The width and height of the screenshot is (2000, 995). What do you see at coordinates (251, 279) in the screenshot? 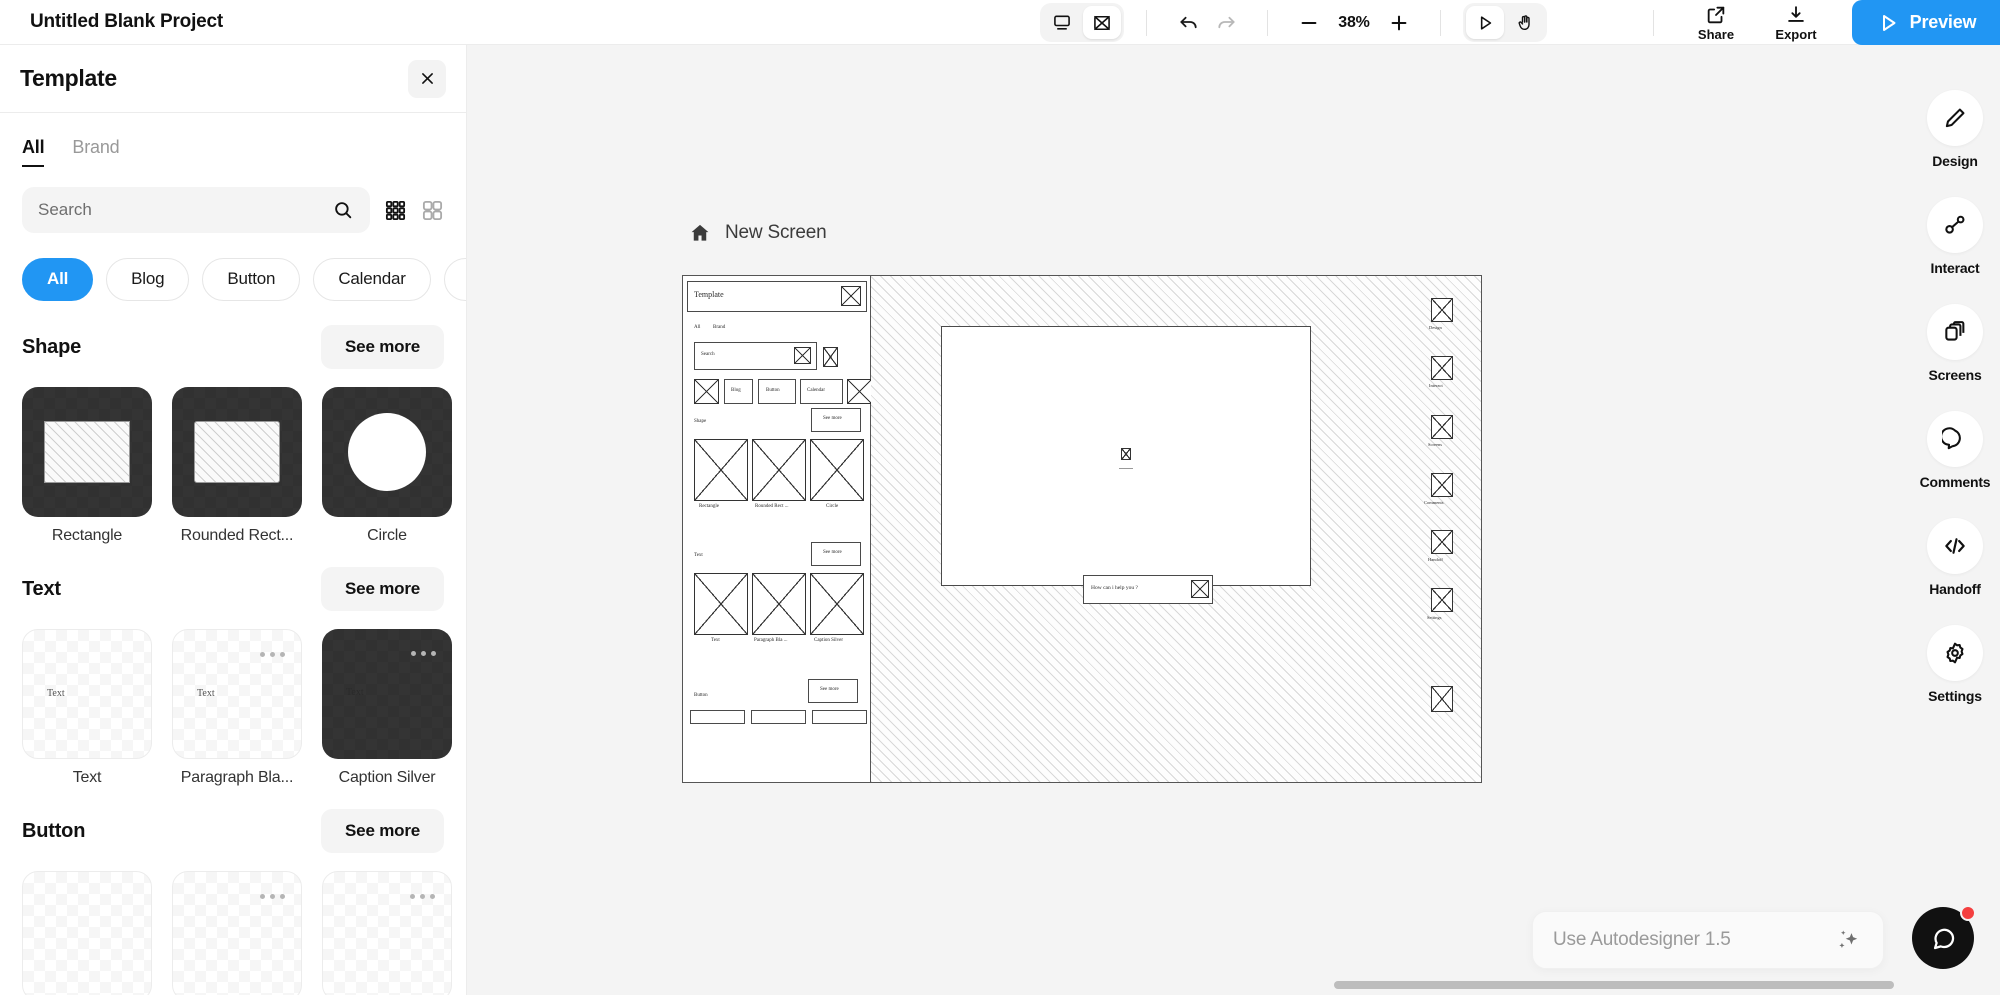
I see `chip-button: Button` at bounding box center [251, 279].